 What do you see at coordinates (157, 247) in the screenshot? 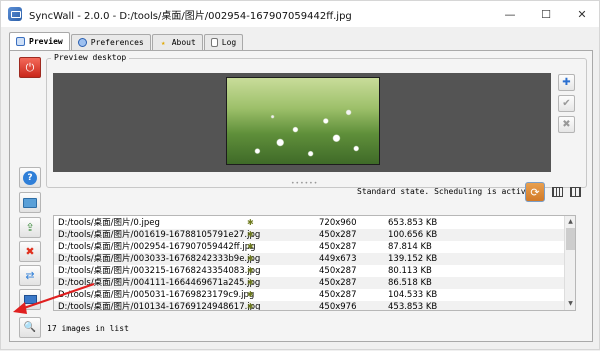
I see `file-path: D:/tools/桌面/图片/002954-167907059442ff.jpg` at bounding box center [157, 247].